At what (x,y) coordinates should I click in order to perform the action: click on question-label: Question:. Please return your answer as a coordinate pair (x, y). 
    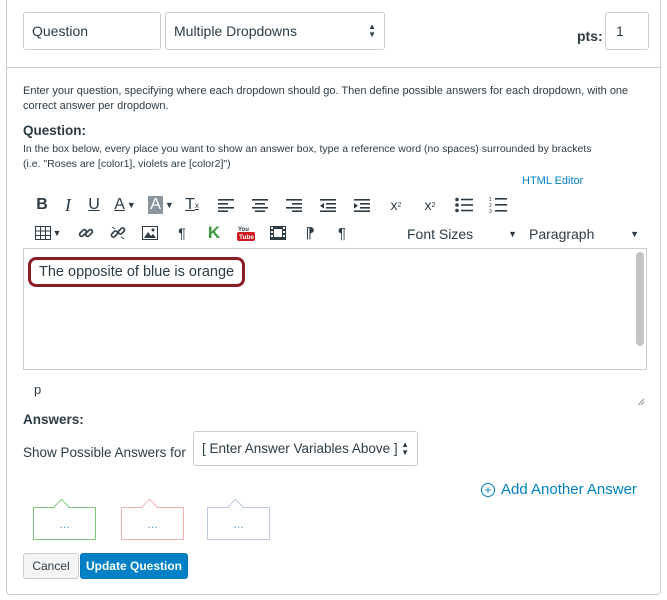
    Looking at the image, I should click on (54, 130).